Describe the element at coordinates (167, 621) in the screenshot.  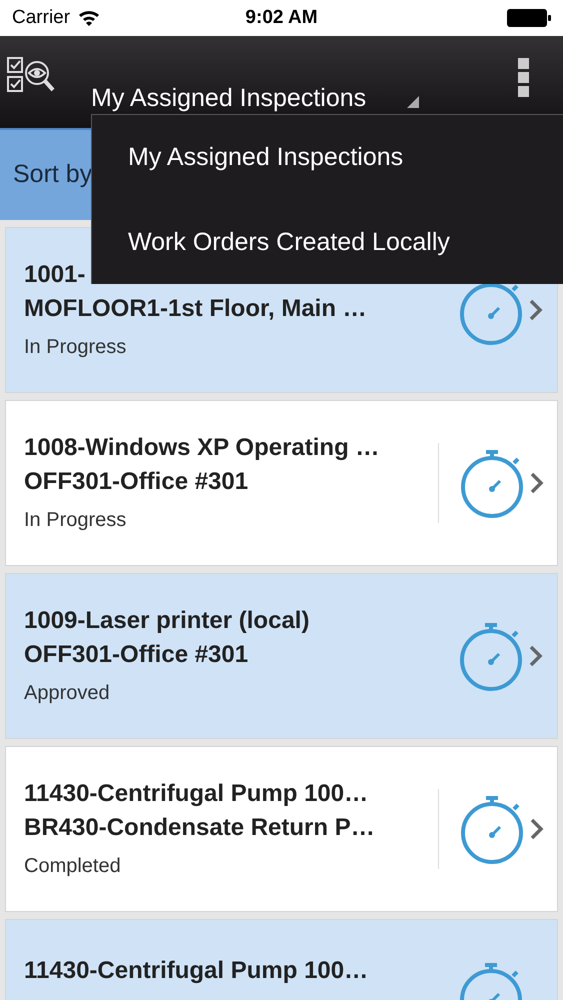
I see `record-title: 1009-Laser printer (local)` at that location.